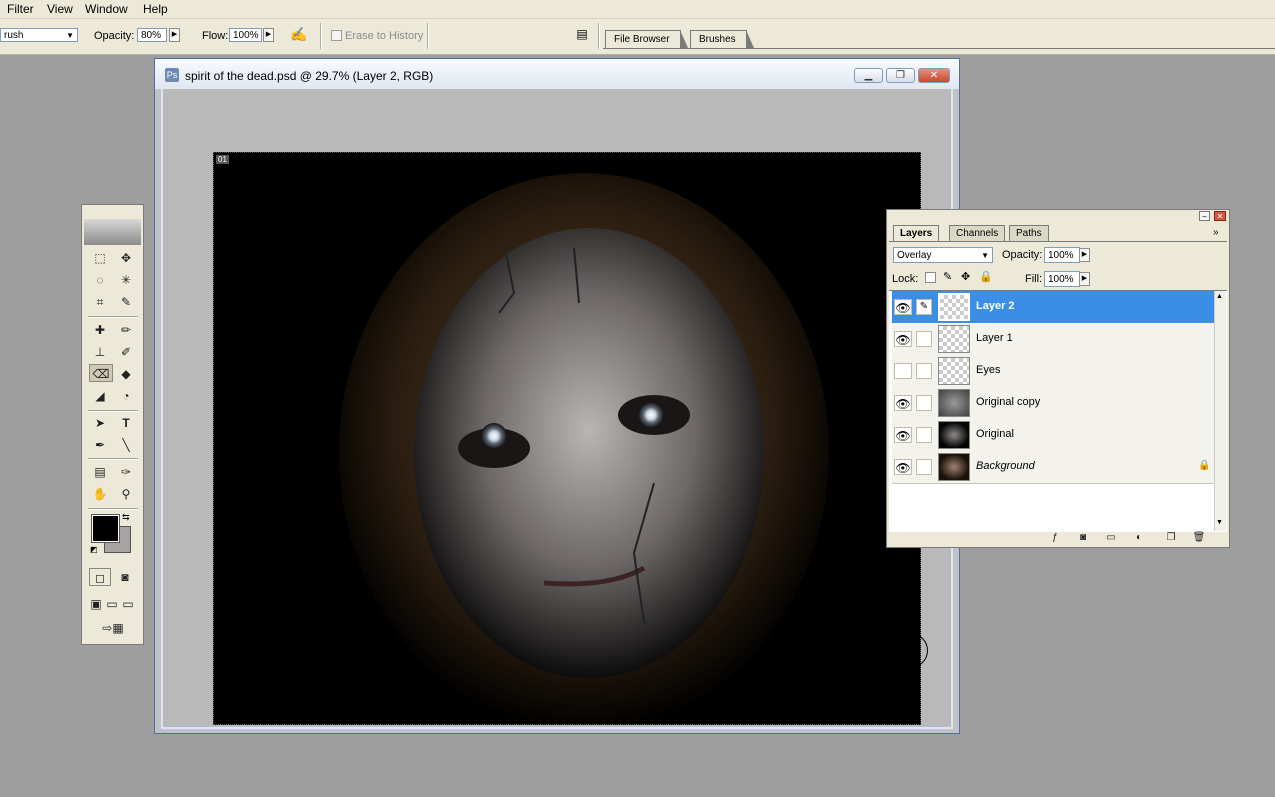 The height and width of the screenshot is (797, 1275). Describe the element at coordinates (943, 255) in the screenshot. I see `blend-mode-select: Overlay ▼` at that location.